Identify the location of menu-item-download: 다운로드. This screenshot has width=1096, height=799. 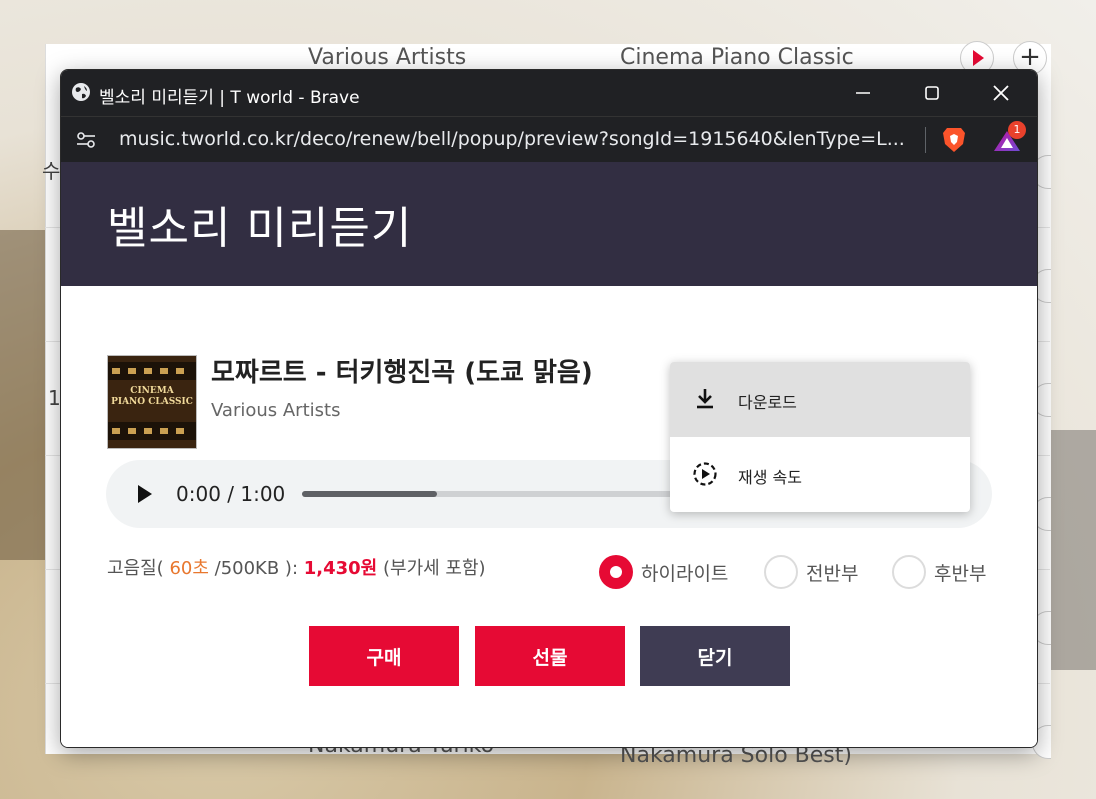
(820, 399).